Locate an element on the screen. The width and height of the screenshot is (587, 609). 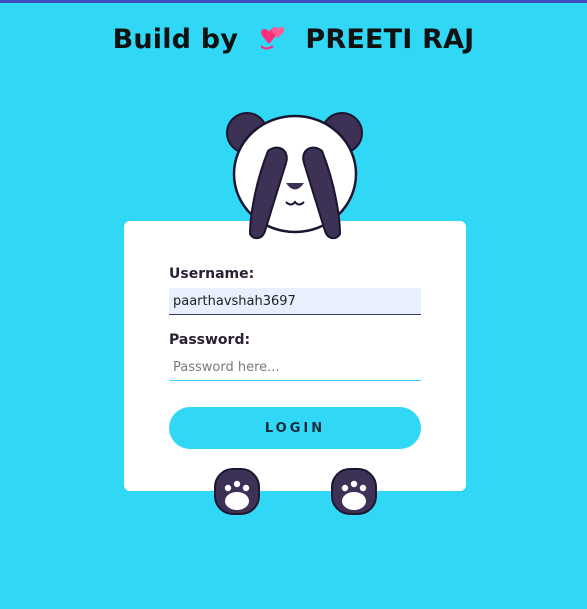
panda-hiding-eyes-icon is located at coordinates (294, 176).